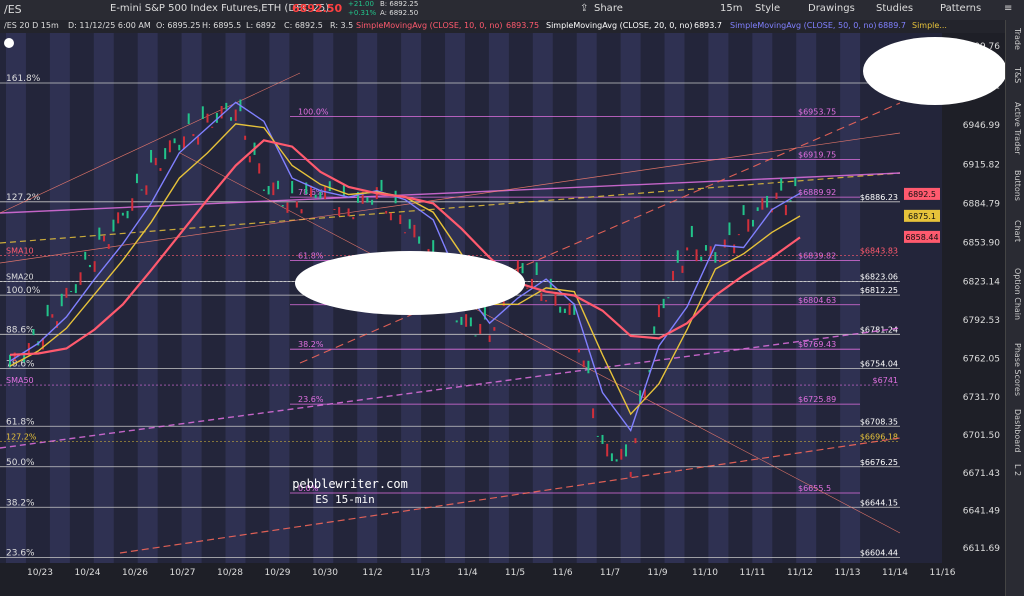 The image size is (1024, 596). What do you see at coordinates (800, 573) in the screenshot?
I see `x-tick-label: 11/12` at bounding box center [800, 573].